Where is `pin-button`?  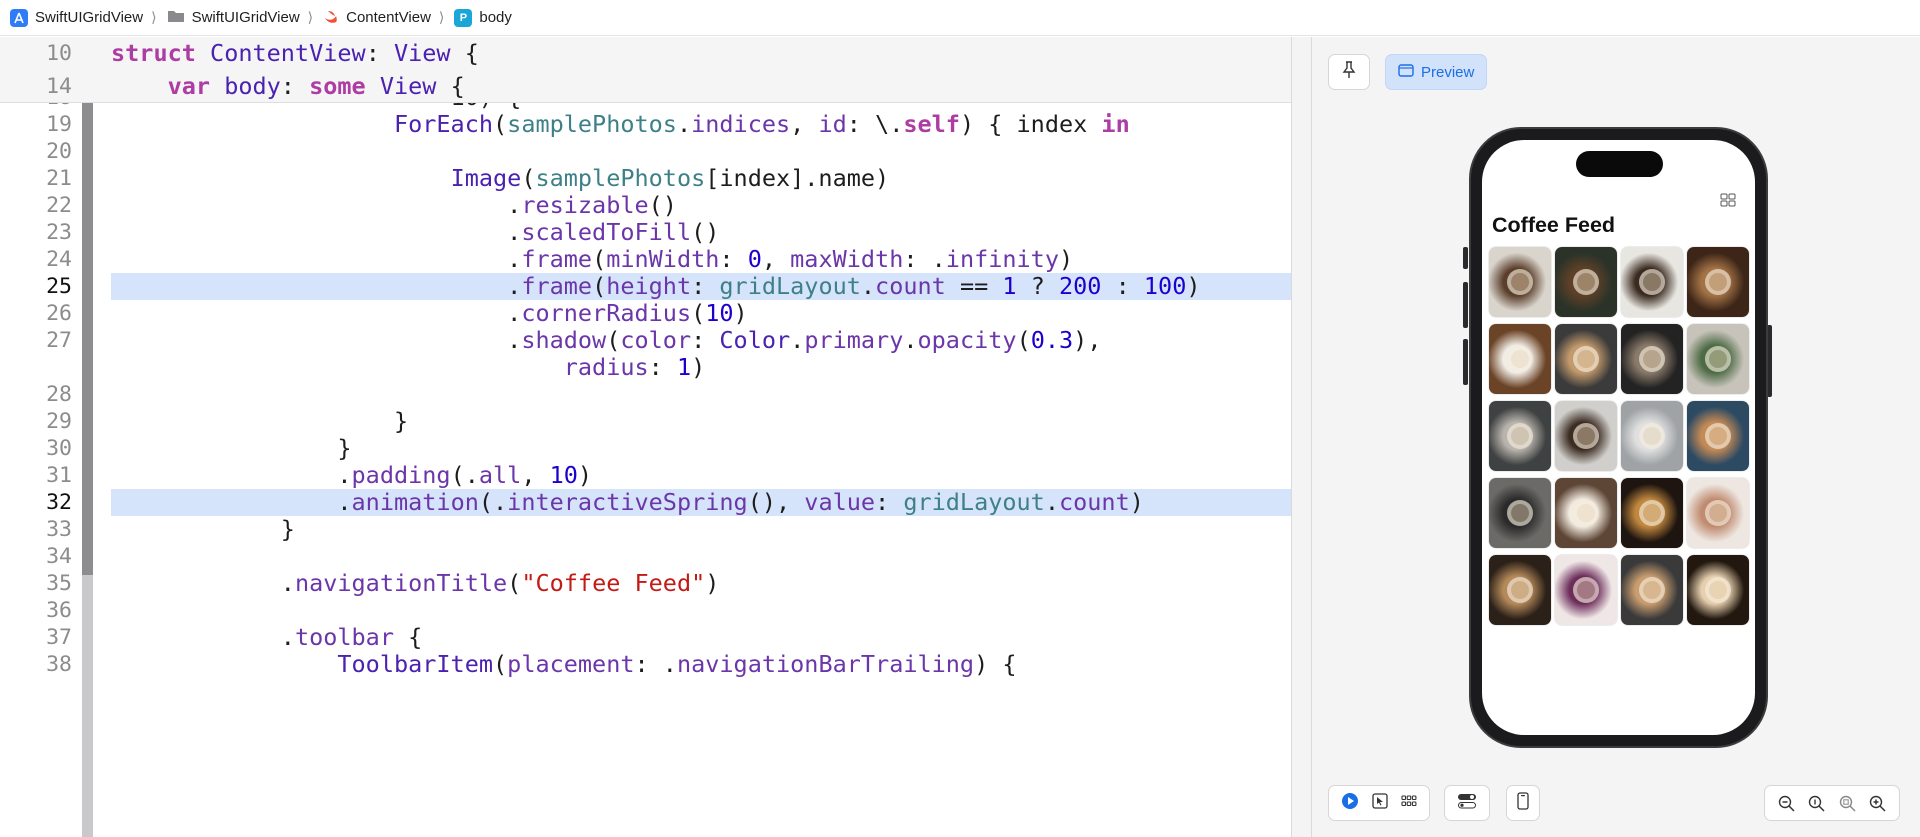
pin-button is located at coordinates (1349, 72).